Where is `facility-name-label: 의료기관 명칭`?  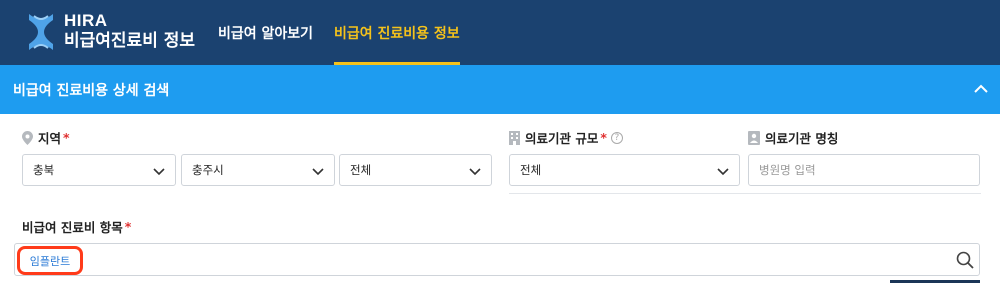 facility-name-label: 의료기관 명칭 is located at coordinates (793, 137).